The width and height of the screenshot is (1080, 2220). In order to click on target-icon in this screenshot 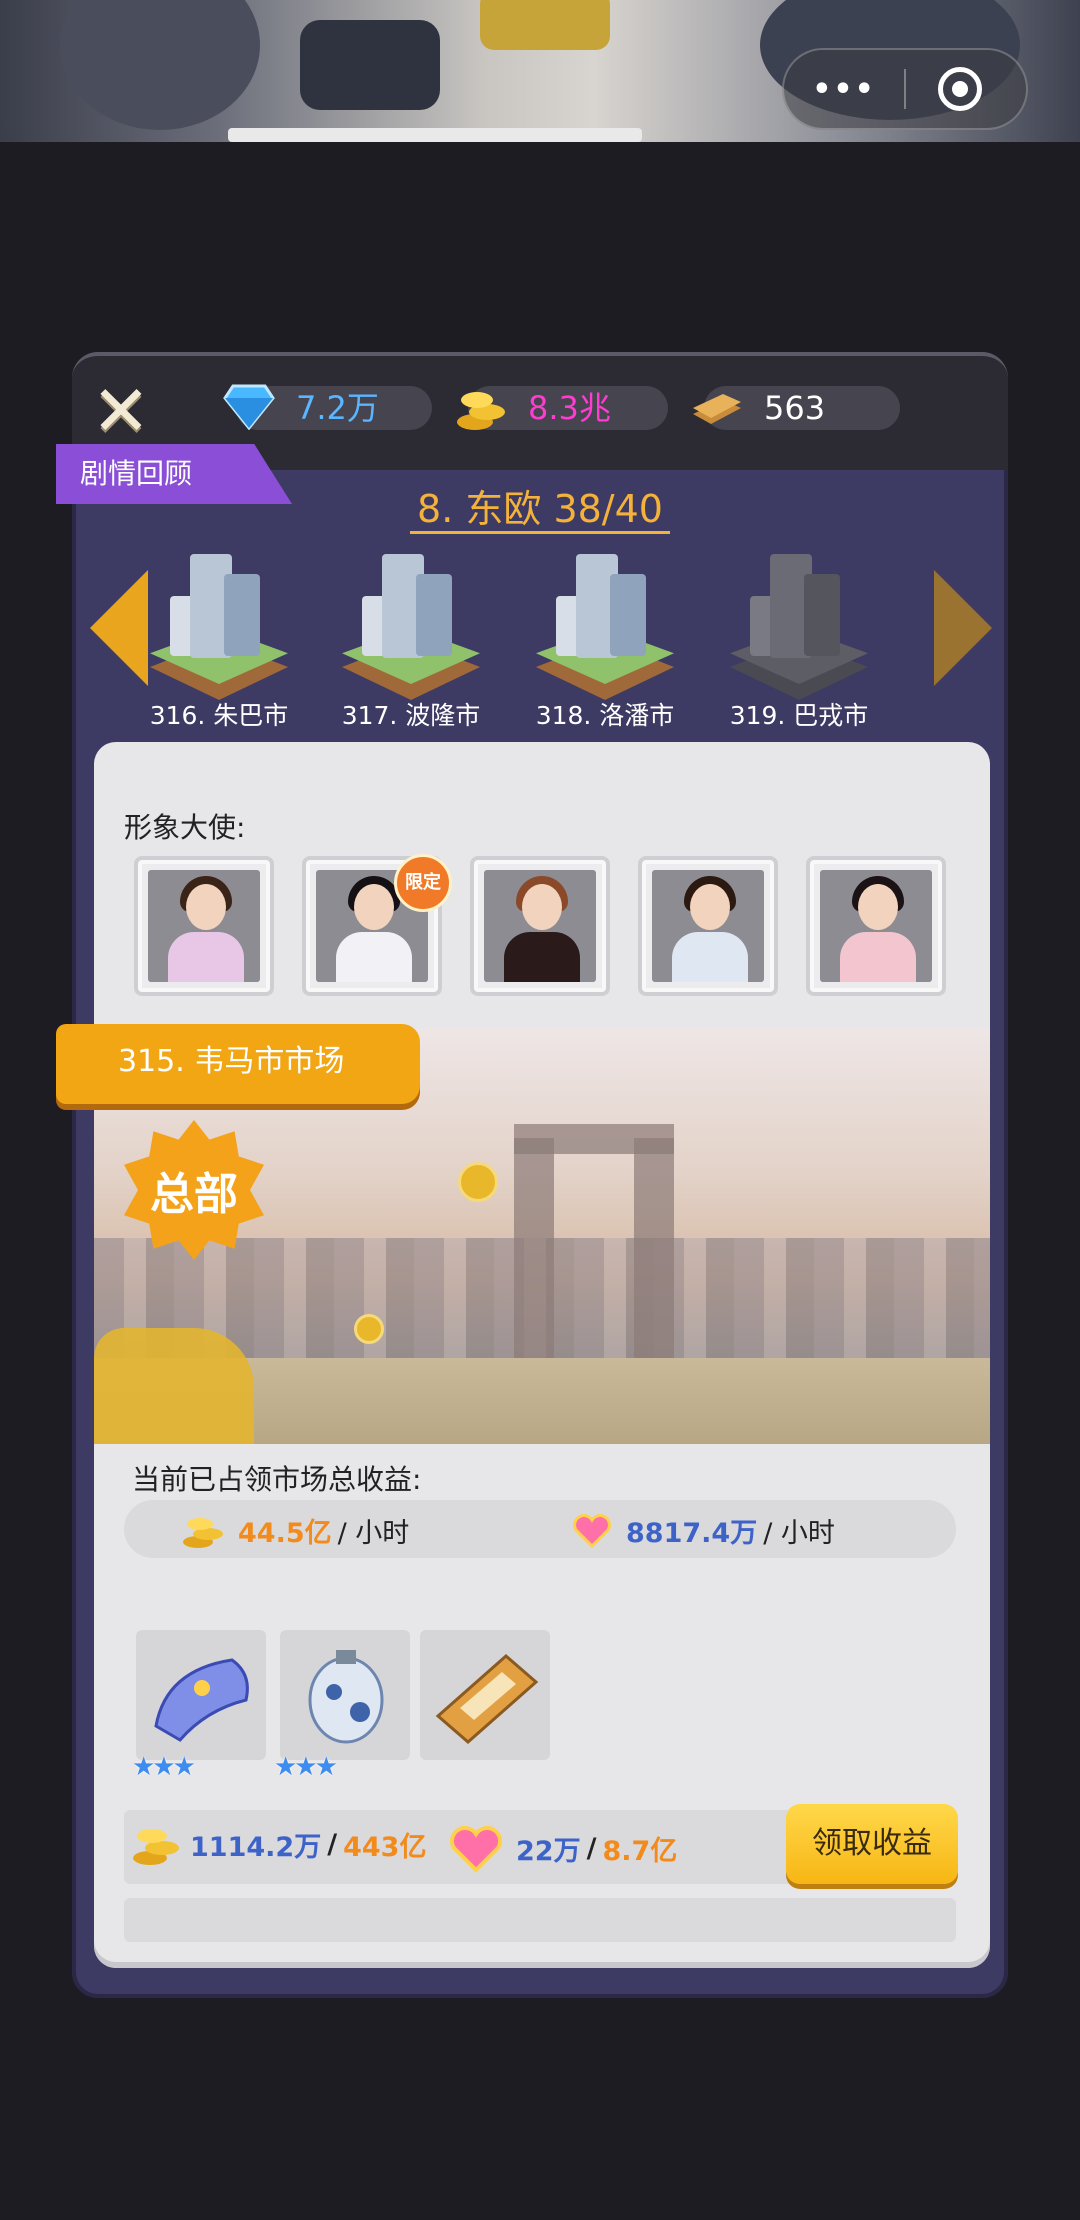, I will do `click(960, 89)`.